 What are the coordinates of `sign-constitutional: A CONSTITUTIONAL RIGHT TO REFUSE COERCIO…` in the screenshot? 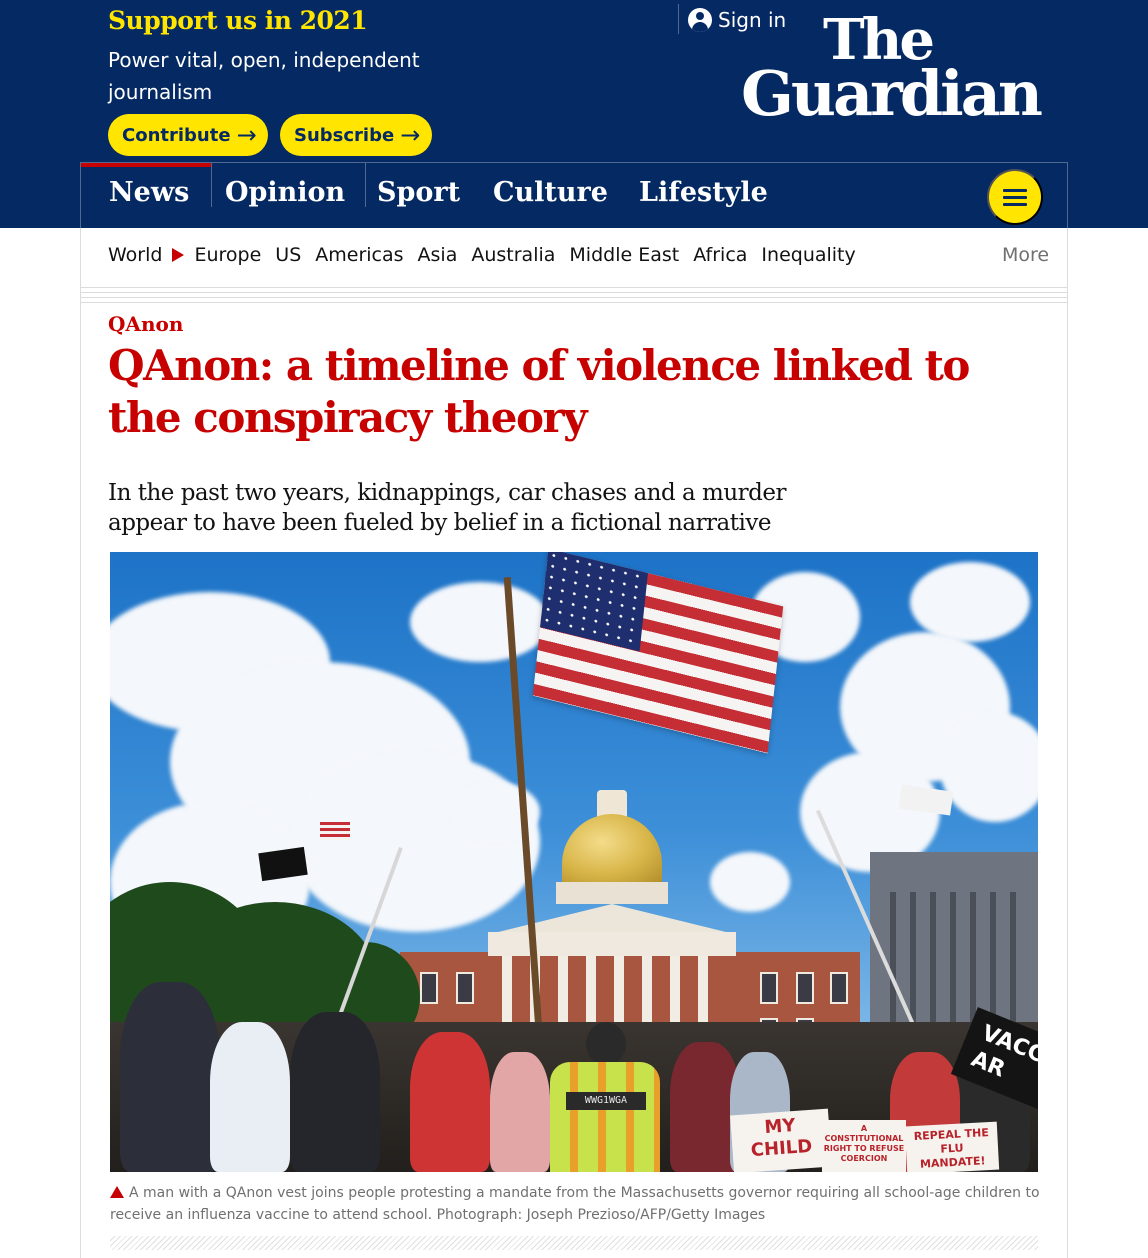 It's located at (864, 1146).